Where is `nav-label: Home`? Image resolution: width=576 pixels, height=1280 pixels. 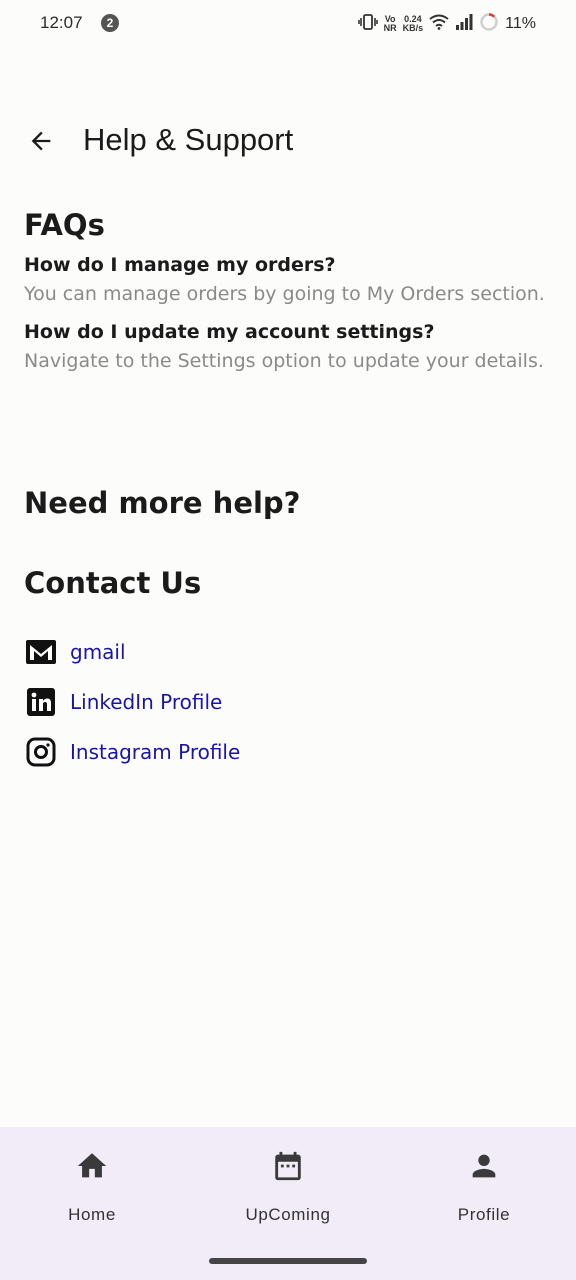
nav-label: Home is located at coordinates (92, 1214).